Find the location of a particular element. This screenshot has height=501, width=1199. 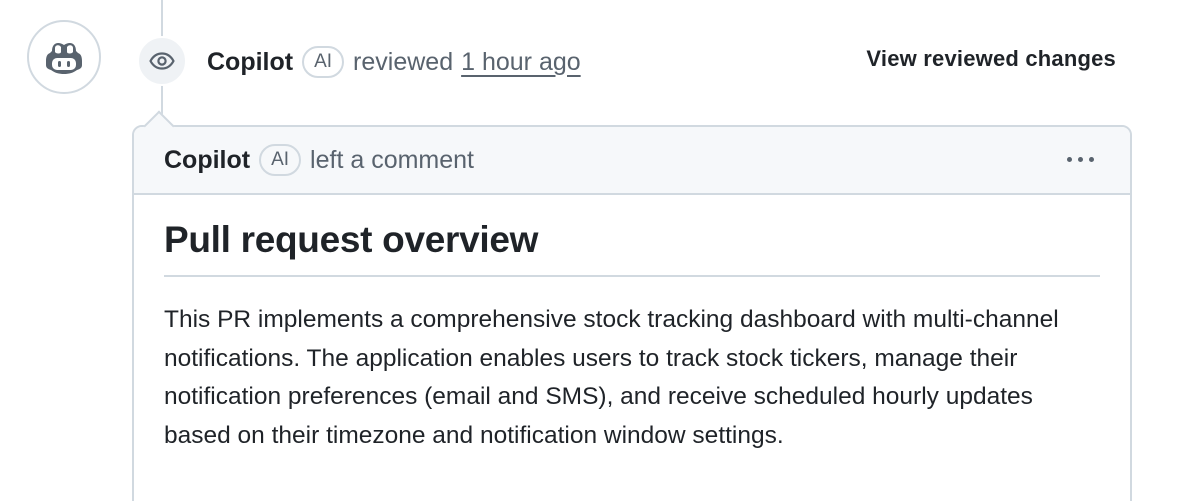

kebab-horizontal-icon is located at coordinates (1080, 159).